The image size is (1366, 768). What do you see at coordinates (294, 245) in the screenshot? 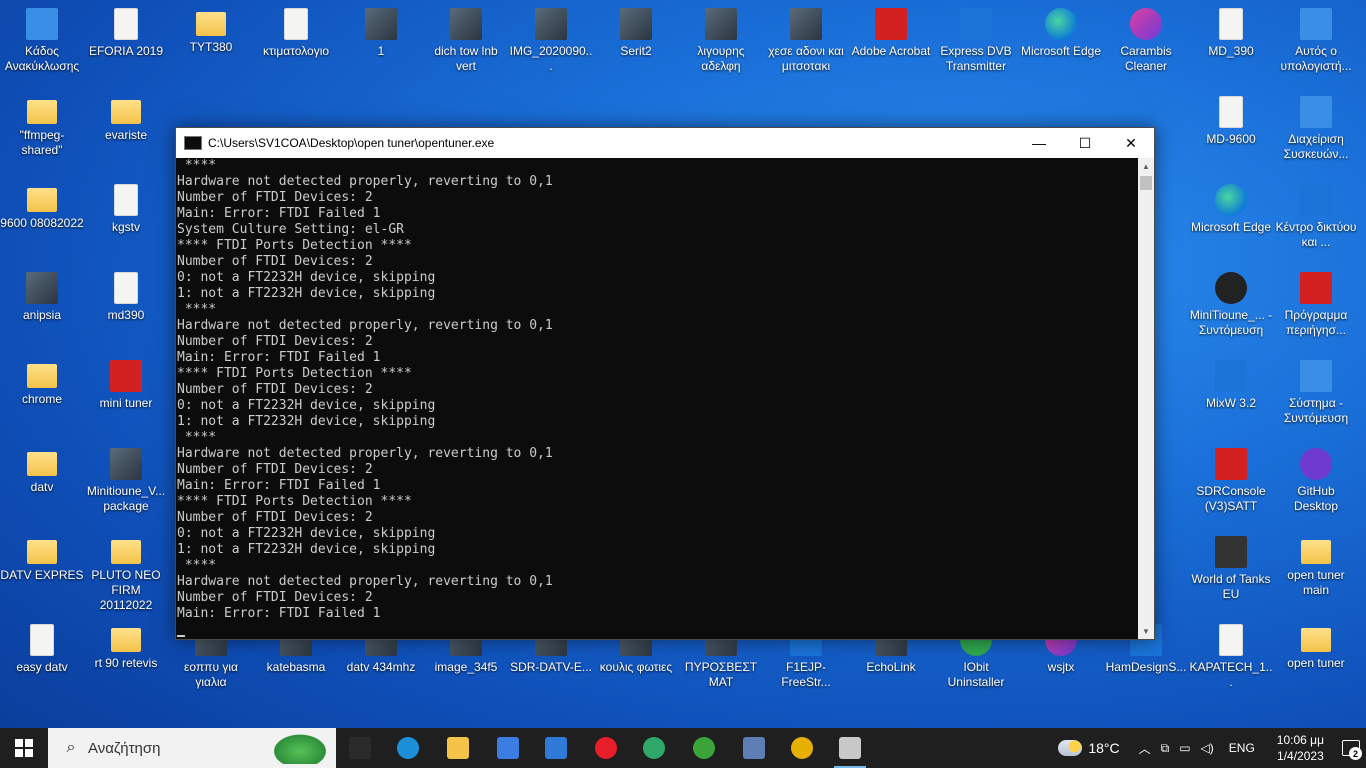
I see `console-line: **** FTDI Ports Detection ****` at bounding box center [294, 245].